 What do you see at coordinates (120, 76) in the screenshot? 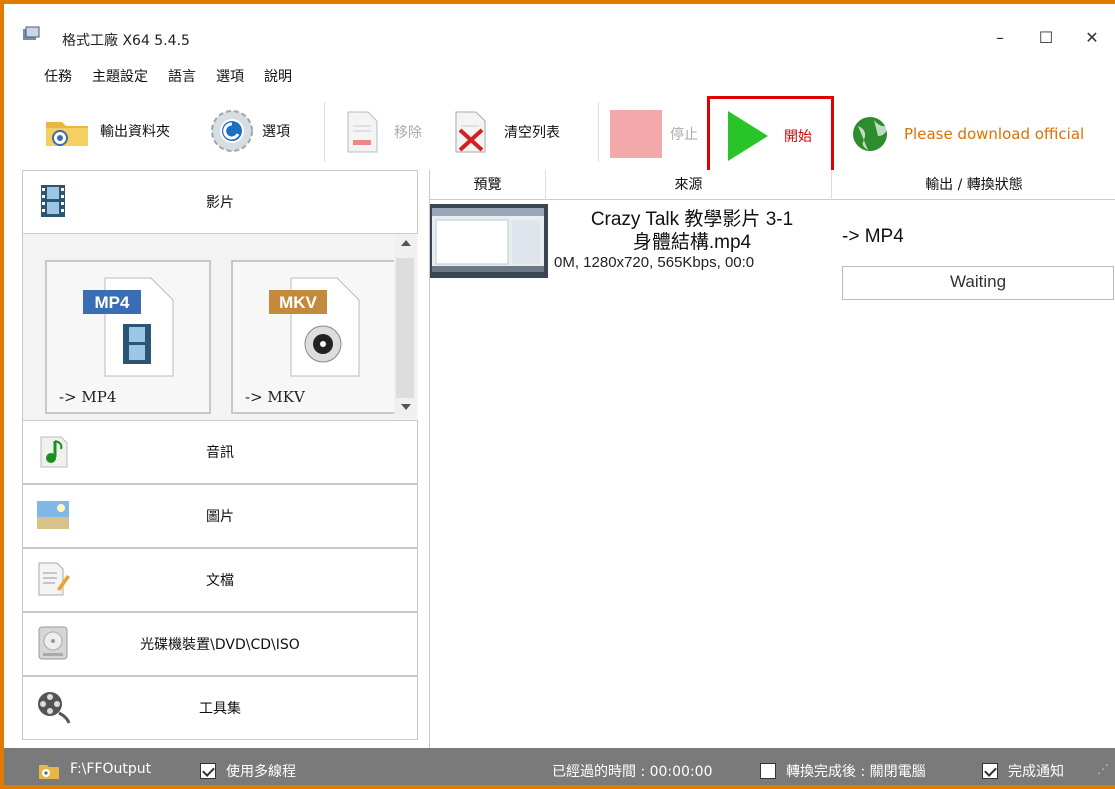
I see `menu-theme: 主題設定` at bounding box center [120, 76].